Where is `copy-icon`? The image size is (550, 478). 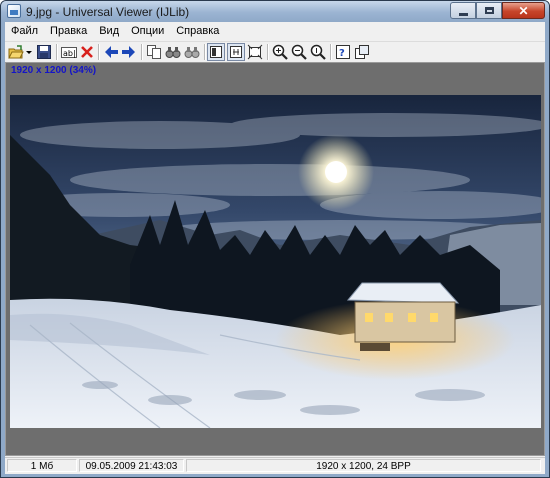
copy-icon is located at coordinates (154, 52).